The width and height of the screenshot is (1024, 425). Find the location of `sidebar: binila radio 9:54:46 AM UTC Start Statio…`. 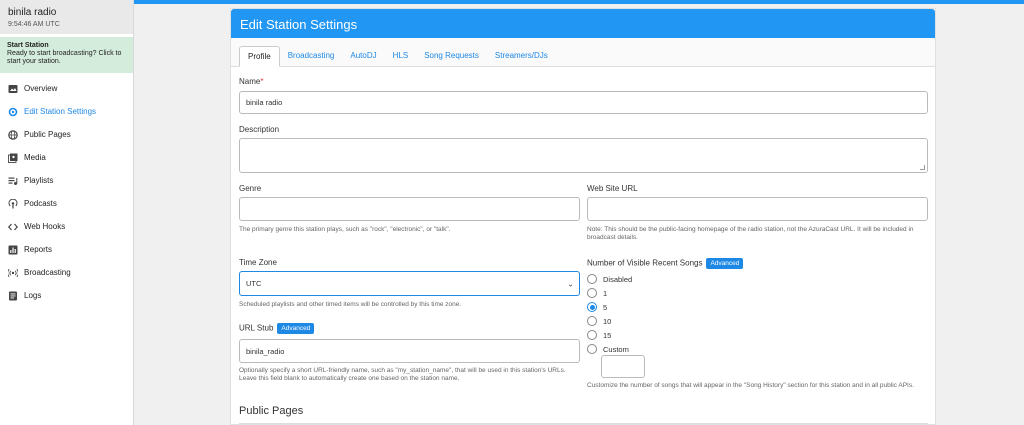

sidebar: binila radio 9:54:46 AM UTC Start Statio… is located at coordinates (67, 212).